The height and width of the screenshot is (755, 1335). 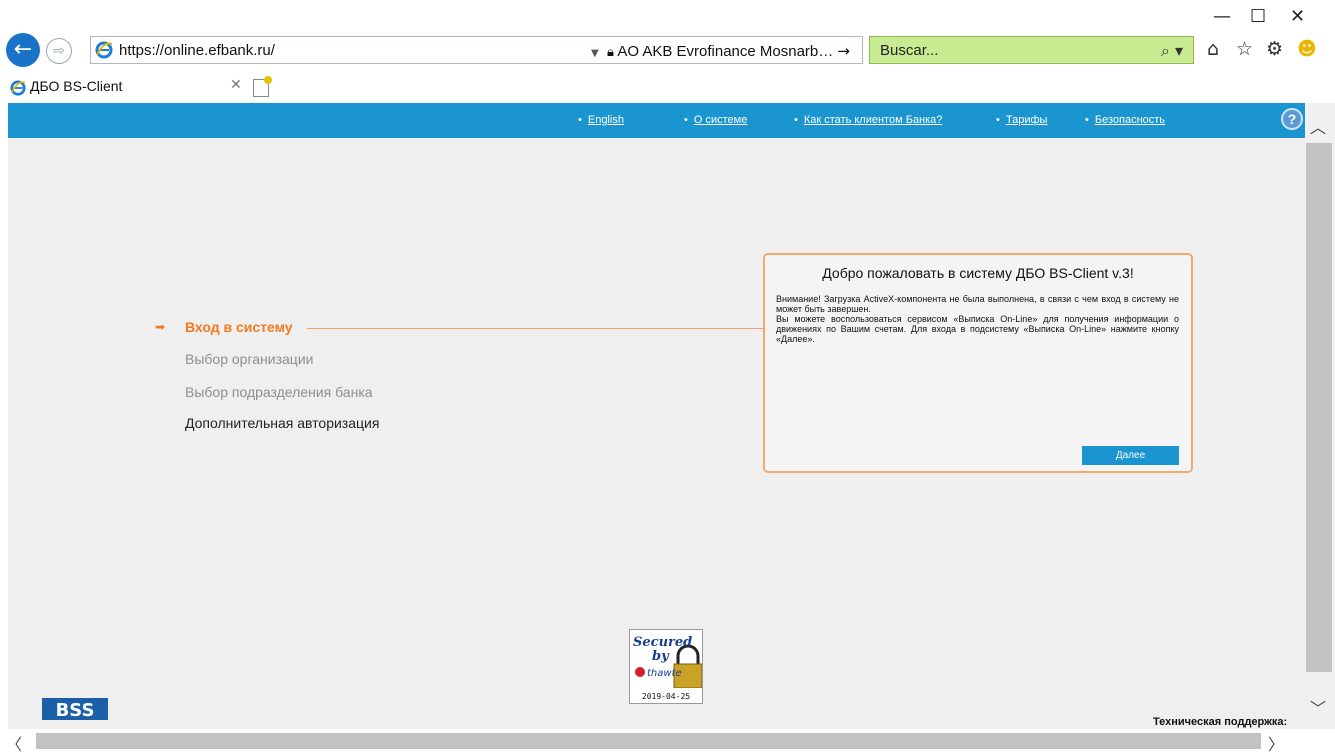 I want to click on chevron-right-icon: 〉, so click(x=1276, y=743).